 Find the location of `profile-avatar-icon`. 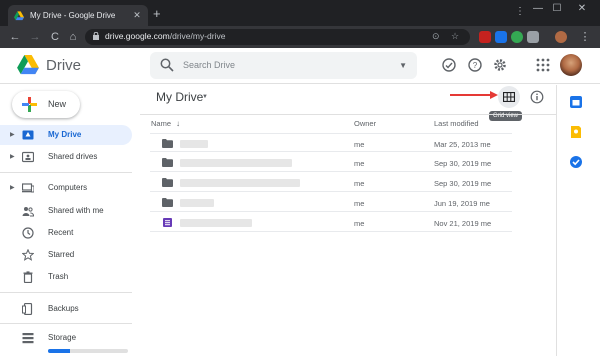

profile-avatar-icon is located at coordinates (561, 37).